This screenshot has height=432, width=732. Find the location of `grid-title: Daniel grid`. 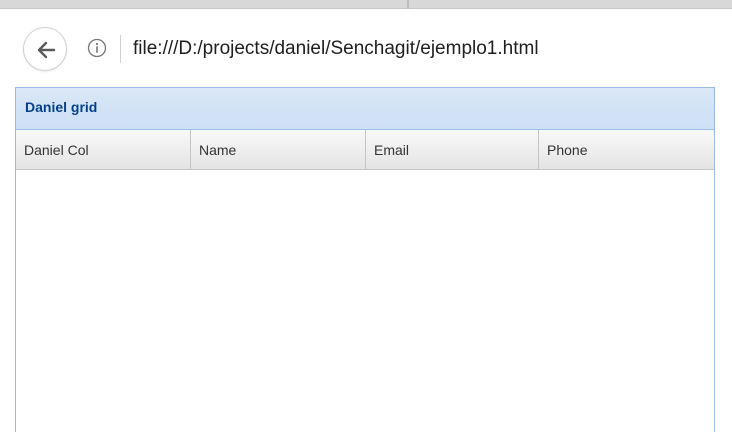

grid-title: Daniel grid is located at coordinates (61, 107).